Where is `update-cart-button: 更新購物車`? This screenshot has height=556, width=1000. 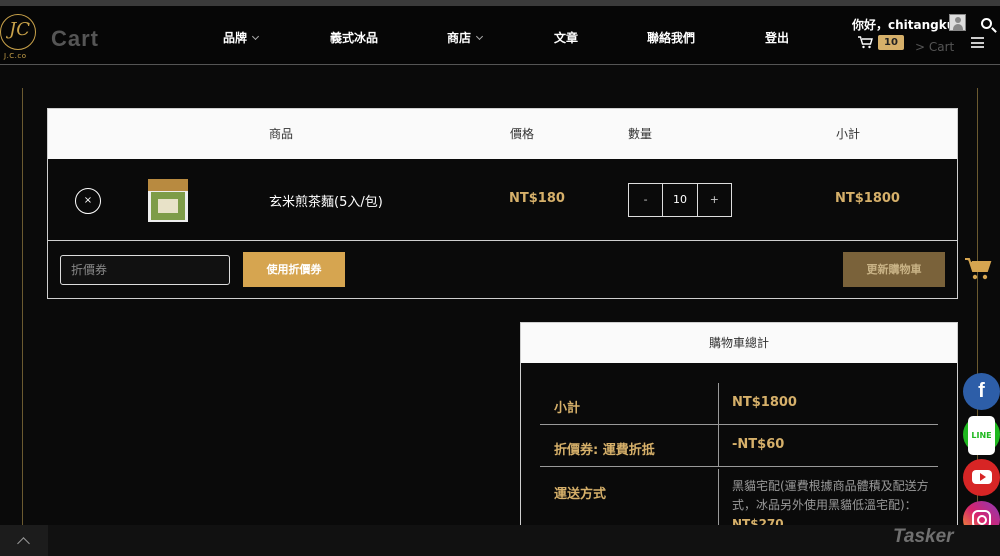
update-cart-button: 更新購物車 is located at coordinates (894, 269).